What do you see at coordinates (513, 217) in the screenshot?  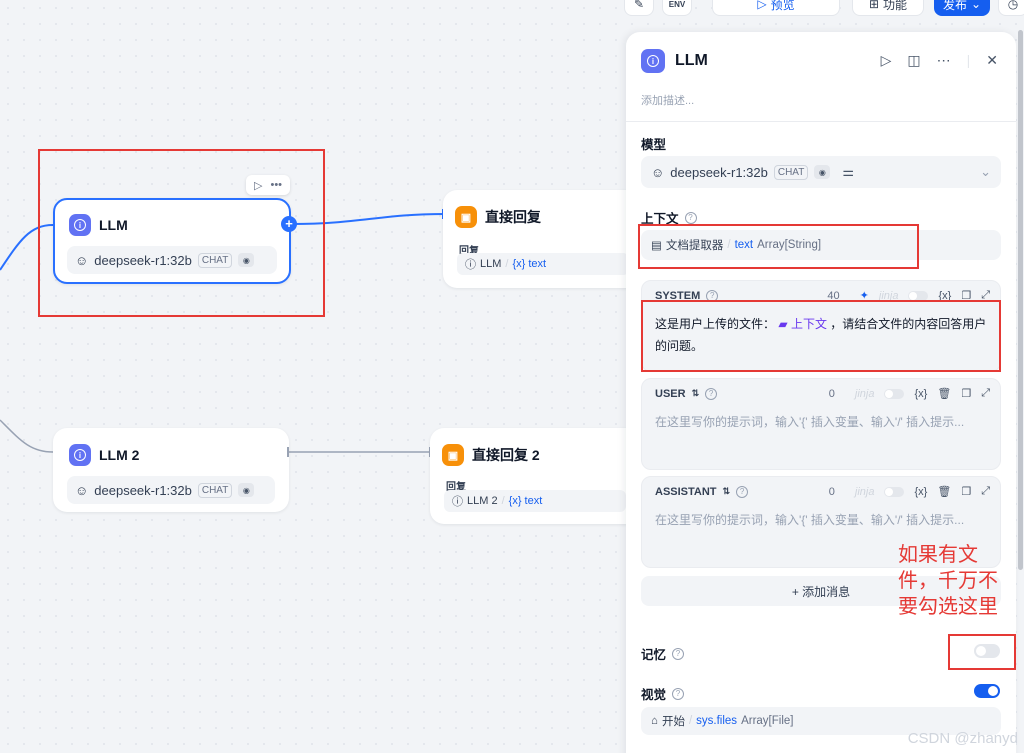 I see `node-title: 直接回复` at bounding box center [513, 217].